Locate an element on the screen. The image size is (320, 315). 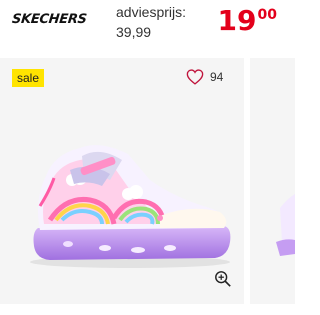
sale-price: 1900 is located at coordinates (247, 21).